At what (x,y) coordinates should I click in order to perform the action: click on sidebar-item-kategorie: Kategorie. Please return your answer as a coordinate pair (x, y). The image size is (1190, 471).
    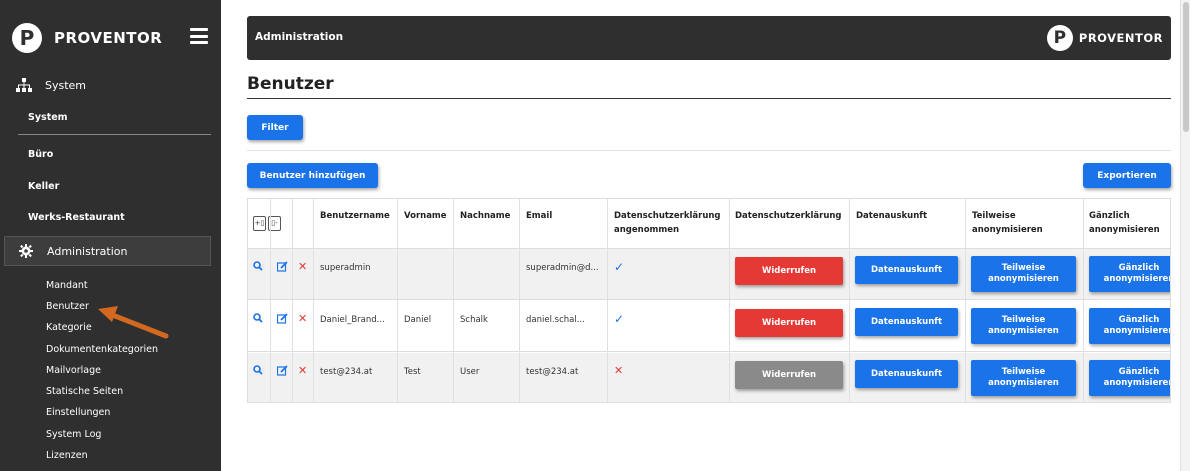
    Looking at the image, I should click on (69, 327).